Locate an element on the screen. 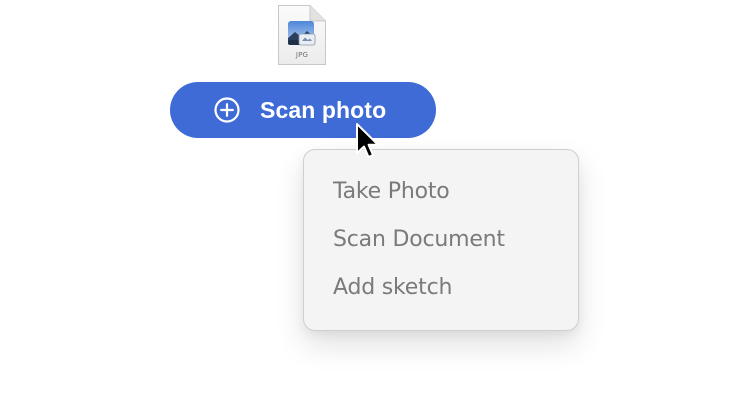 The height and width of the screenshot is (404, 752). menu-item-scan-document: Scan Document is located at coordinates (441, 248).